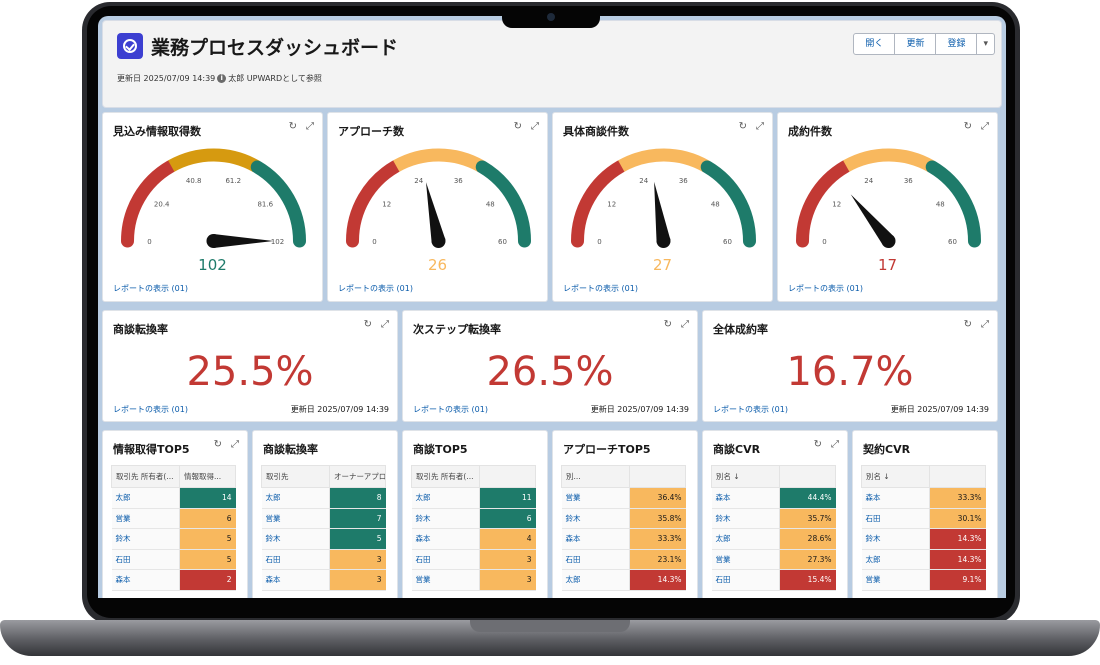 This screenshot has height=665, width=1100. Describe the element at coordinates (207, 518) in the screenshot. I see `metric-cell: 6` at that location.